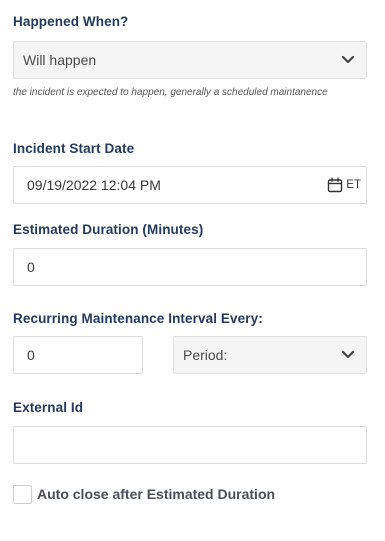 The width and height of the screenshot is (385, 541). I want to click on happened-when-label: Happened When?, so click(71, 21).